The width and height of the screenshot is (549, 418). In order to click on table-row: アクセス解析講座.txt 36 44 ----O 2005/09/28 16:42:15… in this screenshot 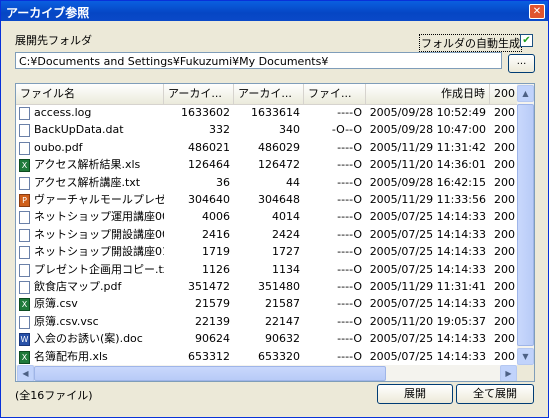, I will do `click(266, 183)`.